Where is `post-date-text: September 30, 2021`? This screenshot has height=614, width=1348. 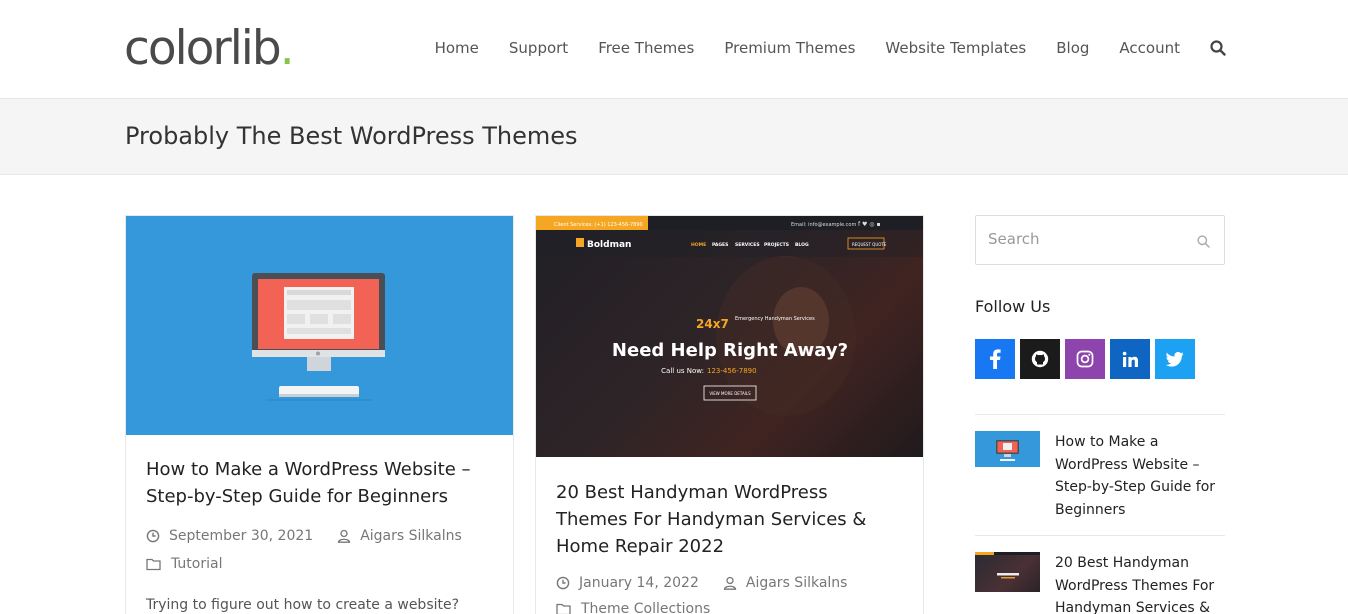
post-date-text: September 30, 2021 is located at coordinates (241, 536).